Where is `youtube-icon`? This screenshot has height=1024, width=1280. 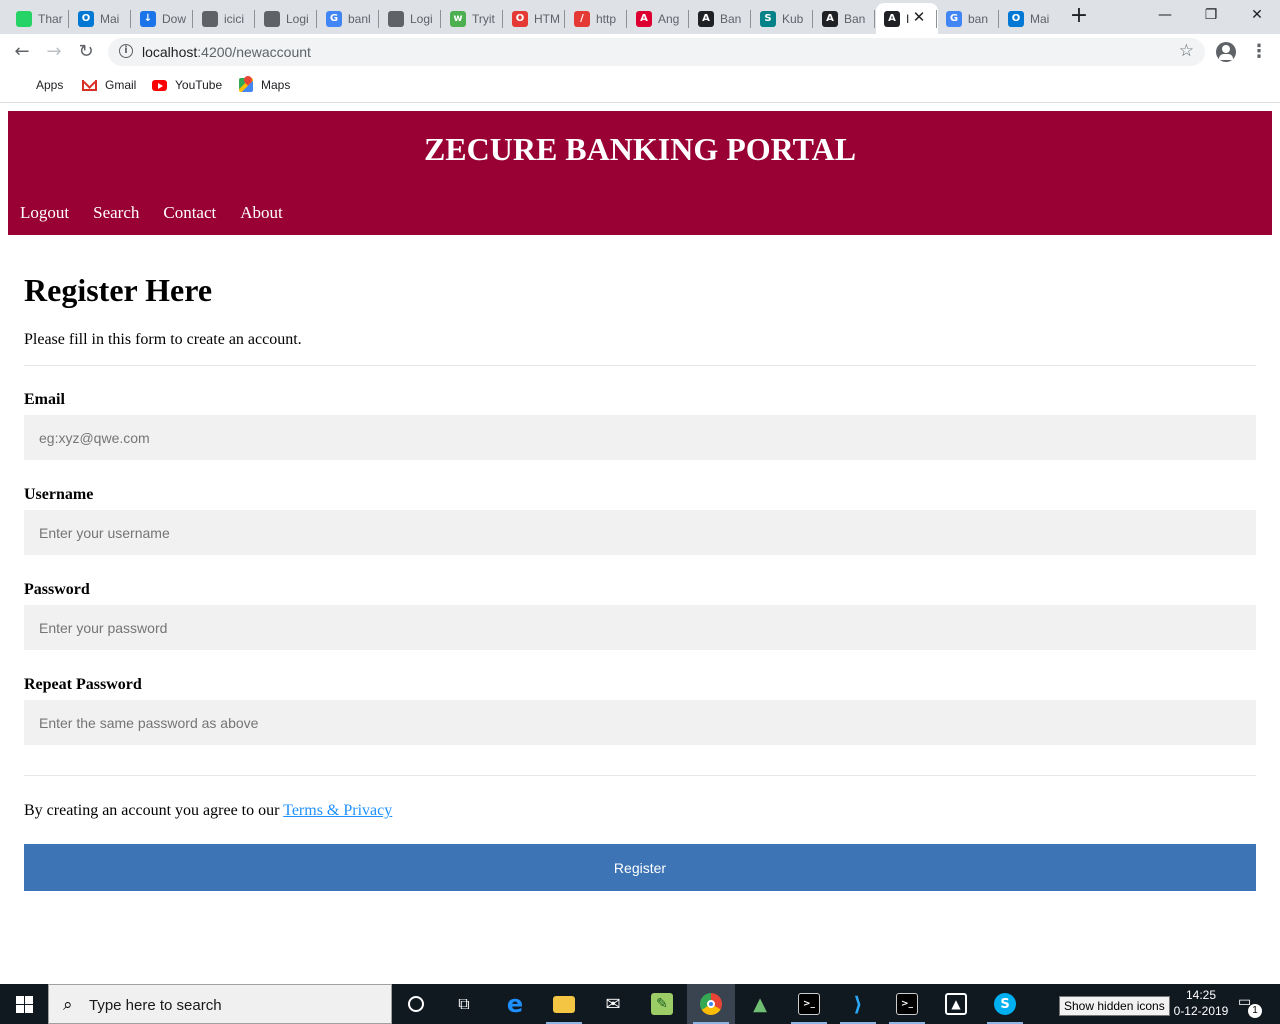
youtube-icon is located at coordinates (159, 85).